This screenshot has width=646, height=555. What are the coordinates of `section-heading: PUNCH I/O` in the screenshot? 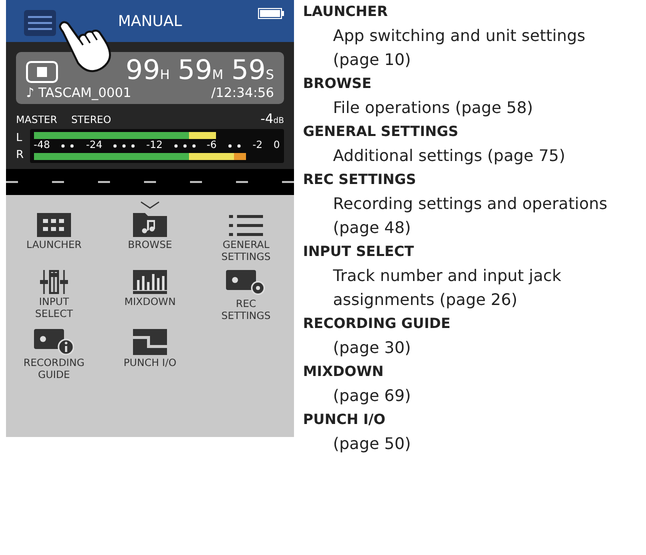 It's located at (344, 420).